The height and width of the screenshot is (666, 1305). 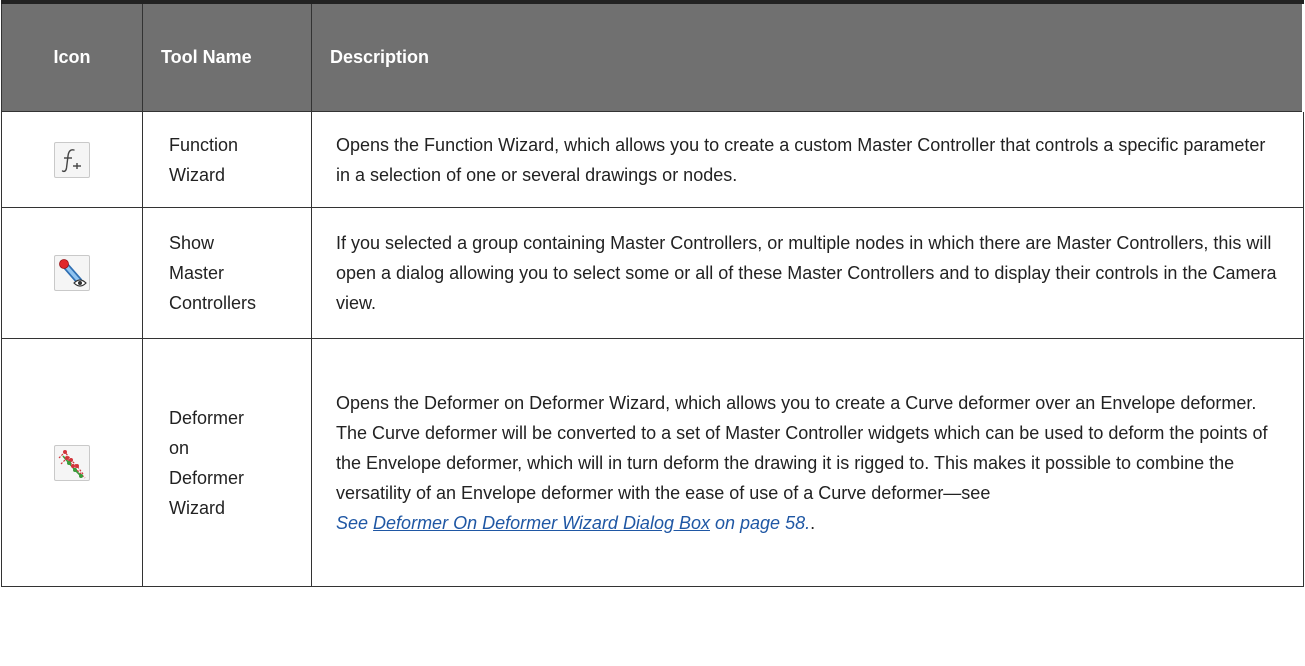 What do you see at coordinates (197, 273) in the screenshot?
I see `tool-name-line: Master` at bounding box center [197, 273].